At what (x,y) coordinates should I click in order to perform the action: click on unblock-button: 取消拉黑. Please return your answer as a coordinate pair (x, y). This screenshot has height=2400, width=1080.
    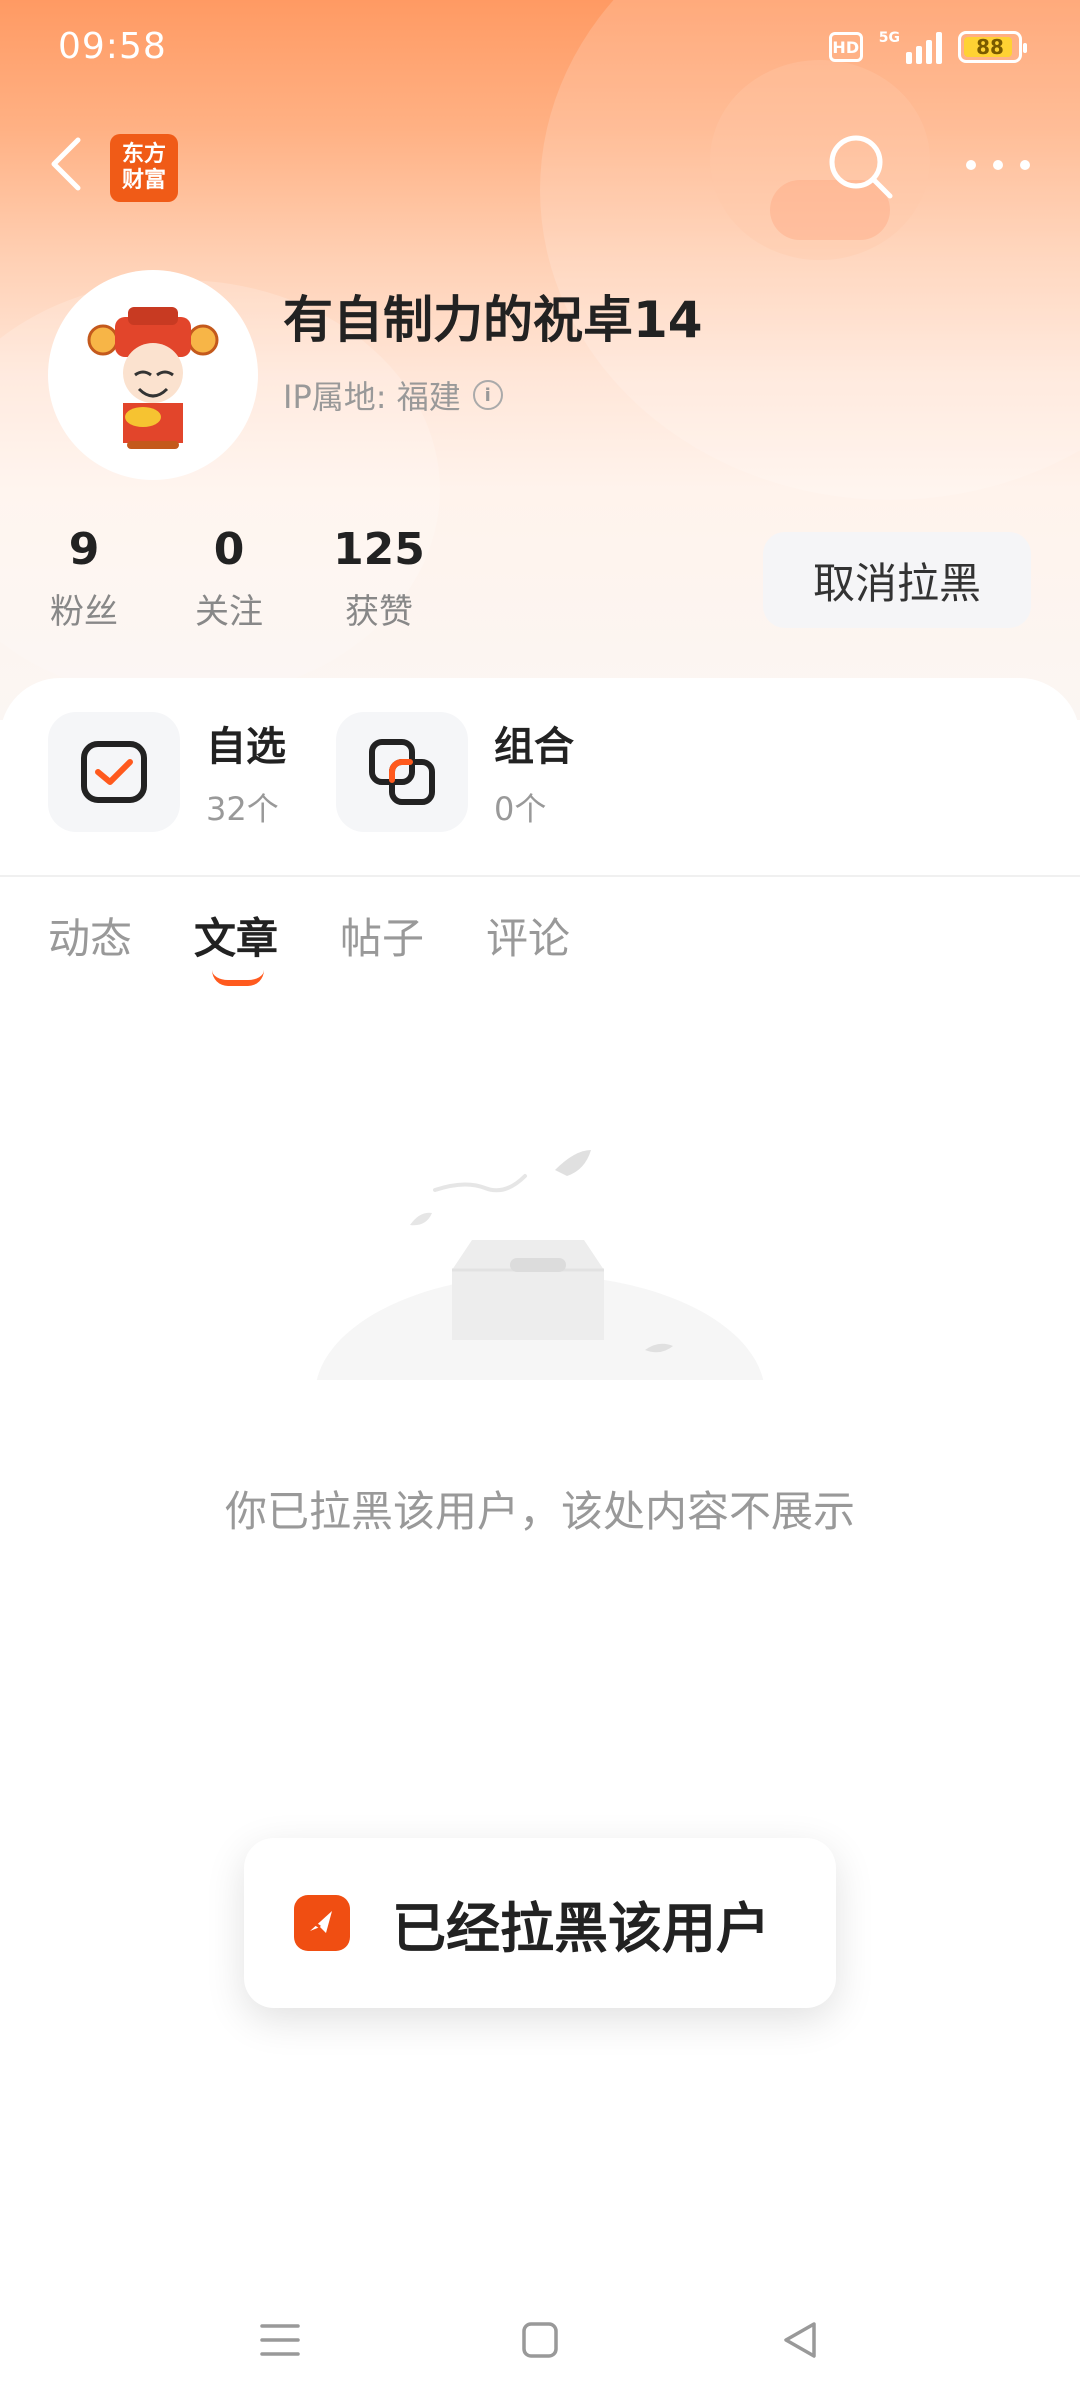
    Looking at the image, I should click on (897, 580).